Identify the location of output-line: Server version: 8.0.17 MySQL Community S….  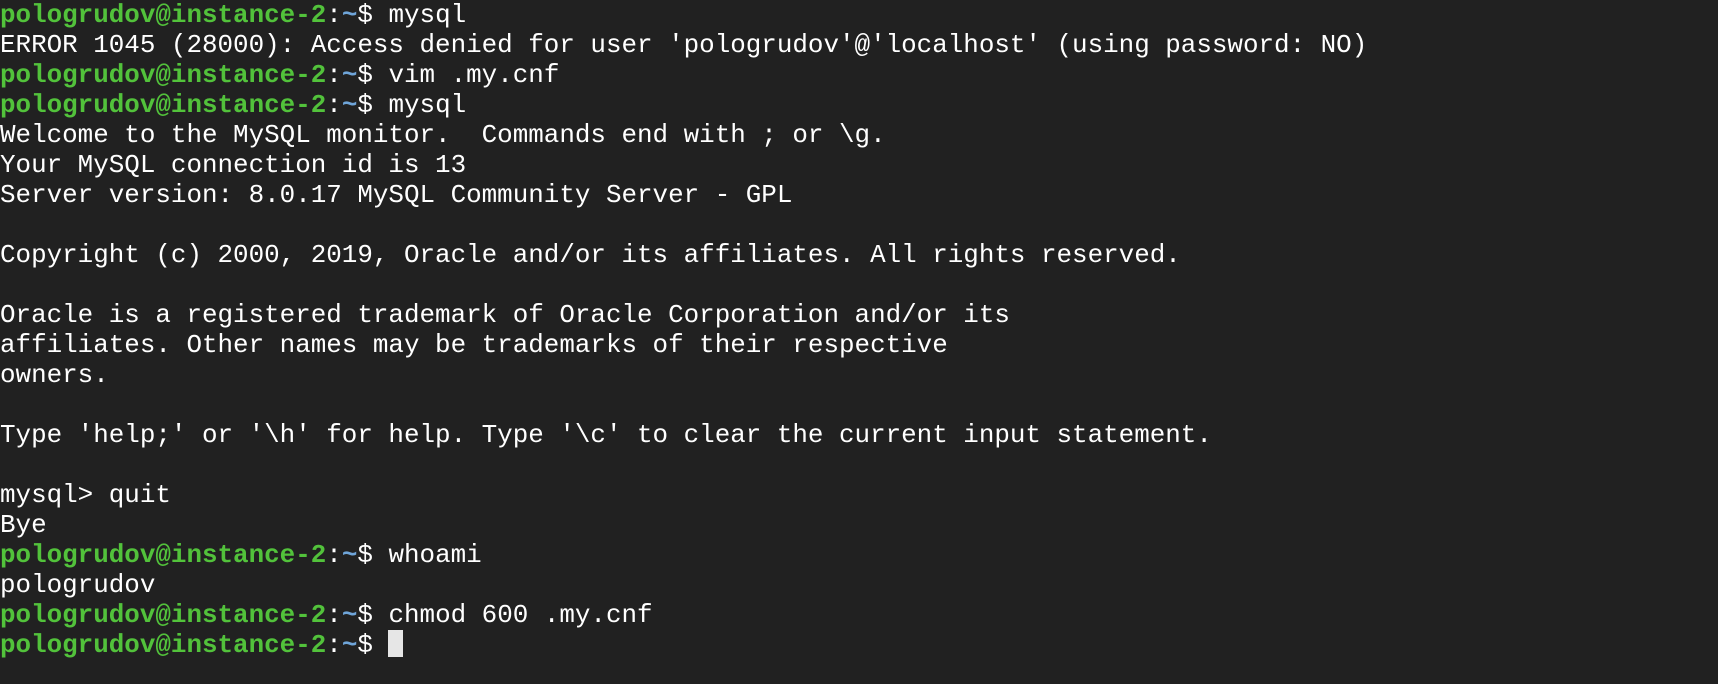
(396, 195).